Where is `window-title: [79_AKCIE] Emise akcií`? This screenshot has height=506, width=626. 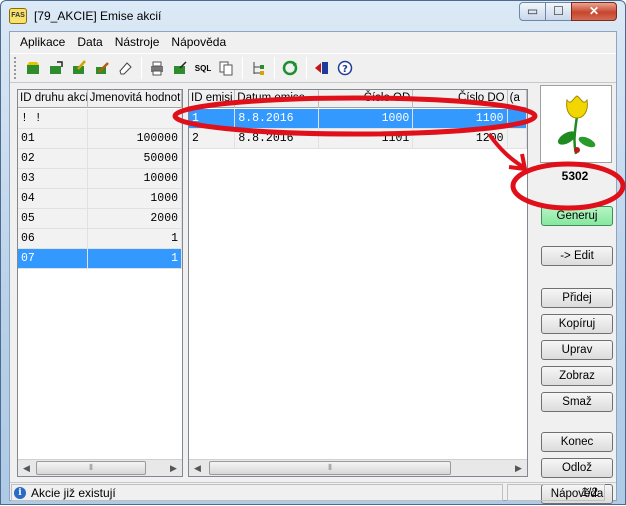
window-title: [79_AKCIE] Emise akcií is located at coordinates (98, 16).